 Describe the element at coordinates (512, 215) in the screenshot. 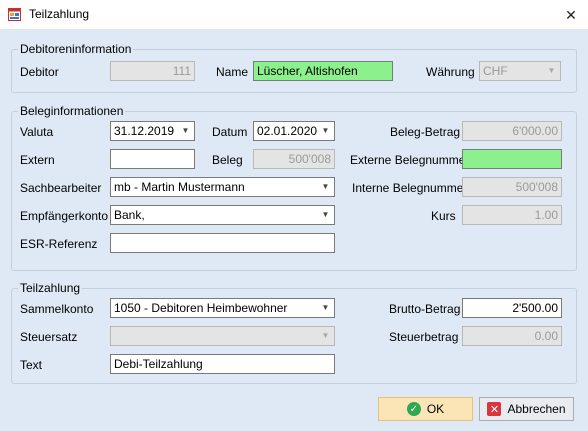

I see `kurs-field: 1.00` at that location.